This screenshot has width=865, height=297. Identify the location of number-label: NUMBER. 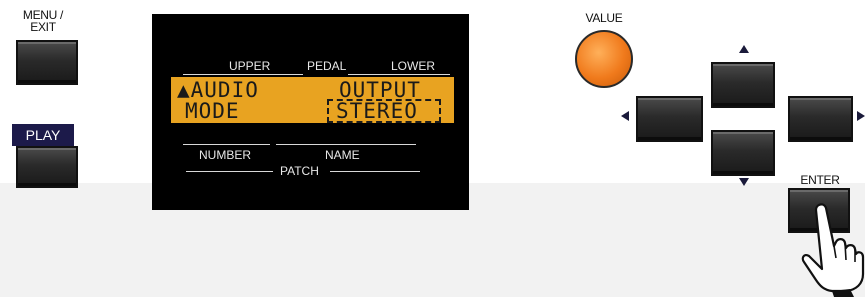
(225, 155).